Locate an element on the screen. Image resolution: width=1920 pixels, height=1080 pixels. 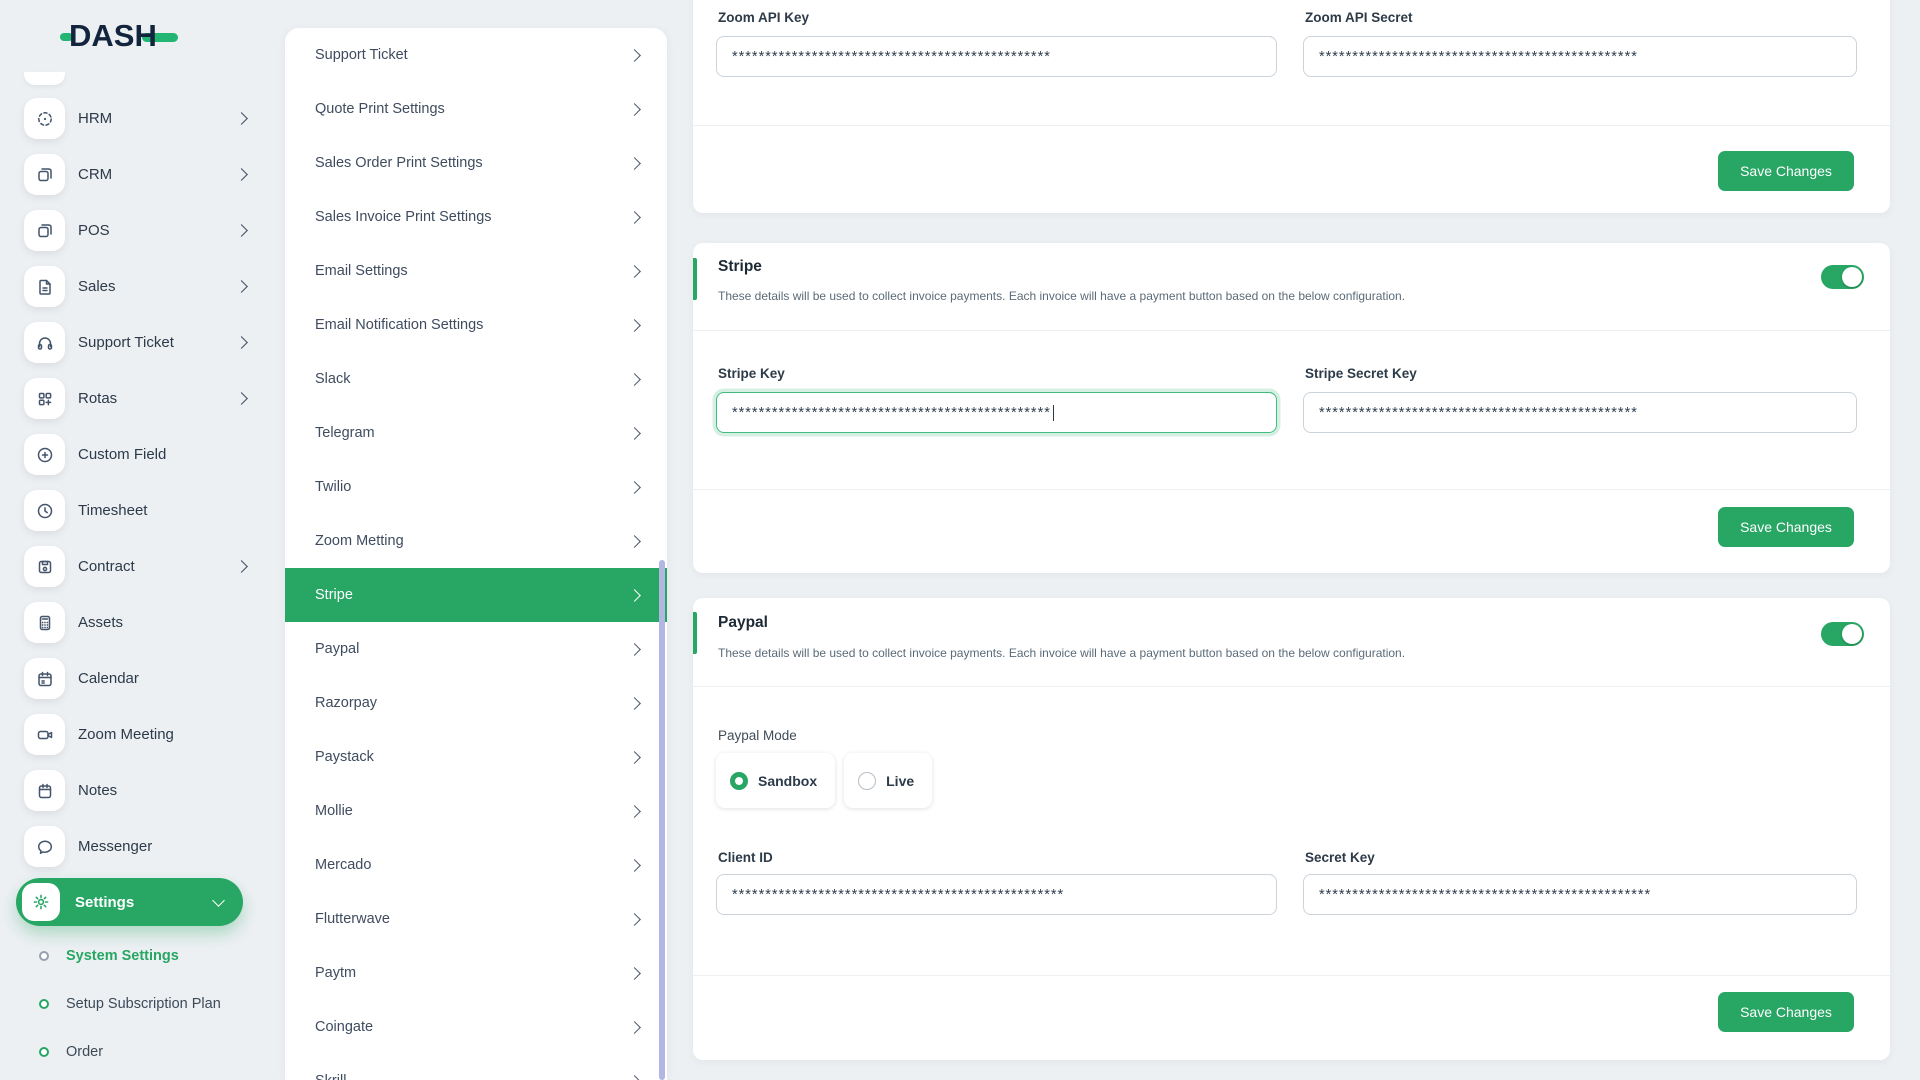
radio-live: Live is located at coordinates (888, 780).